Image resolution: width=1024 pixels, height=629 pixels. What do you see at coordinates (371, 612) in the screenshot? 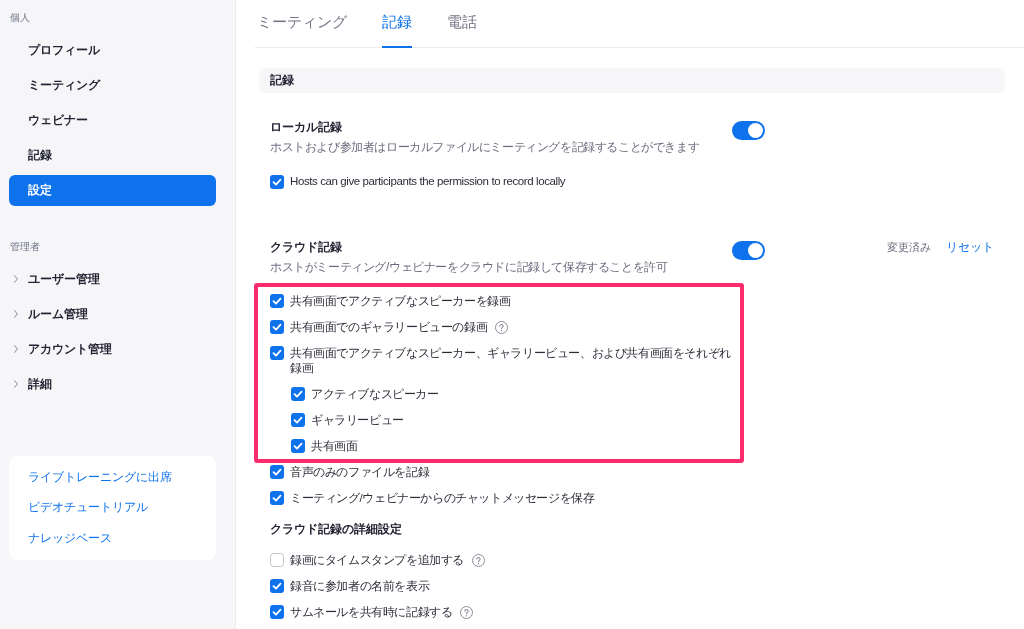
I see `checkbox-label: サムネールを共有時に記録する` at bounding box center [371, 612].